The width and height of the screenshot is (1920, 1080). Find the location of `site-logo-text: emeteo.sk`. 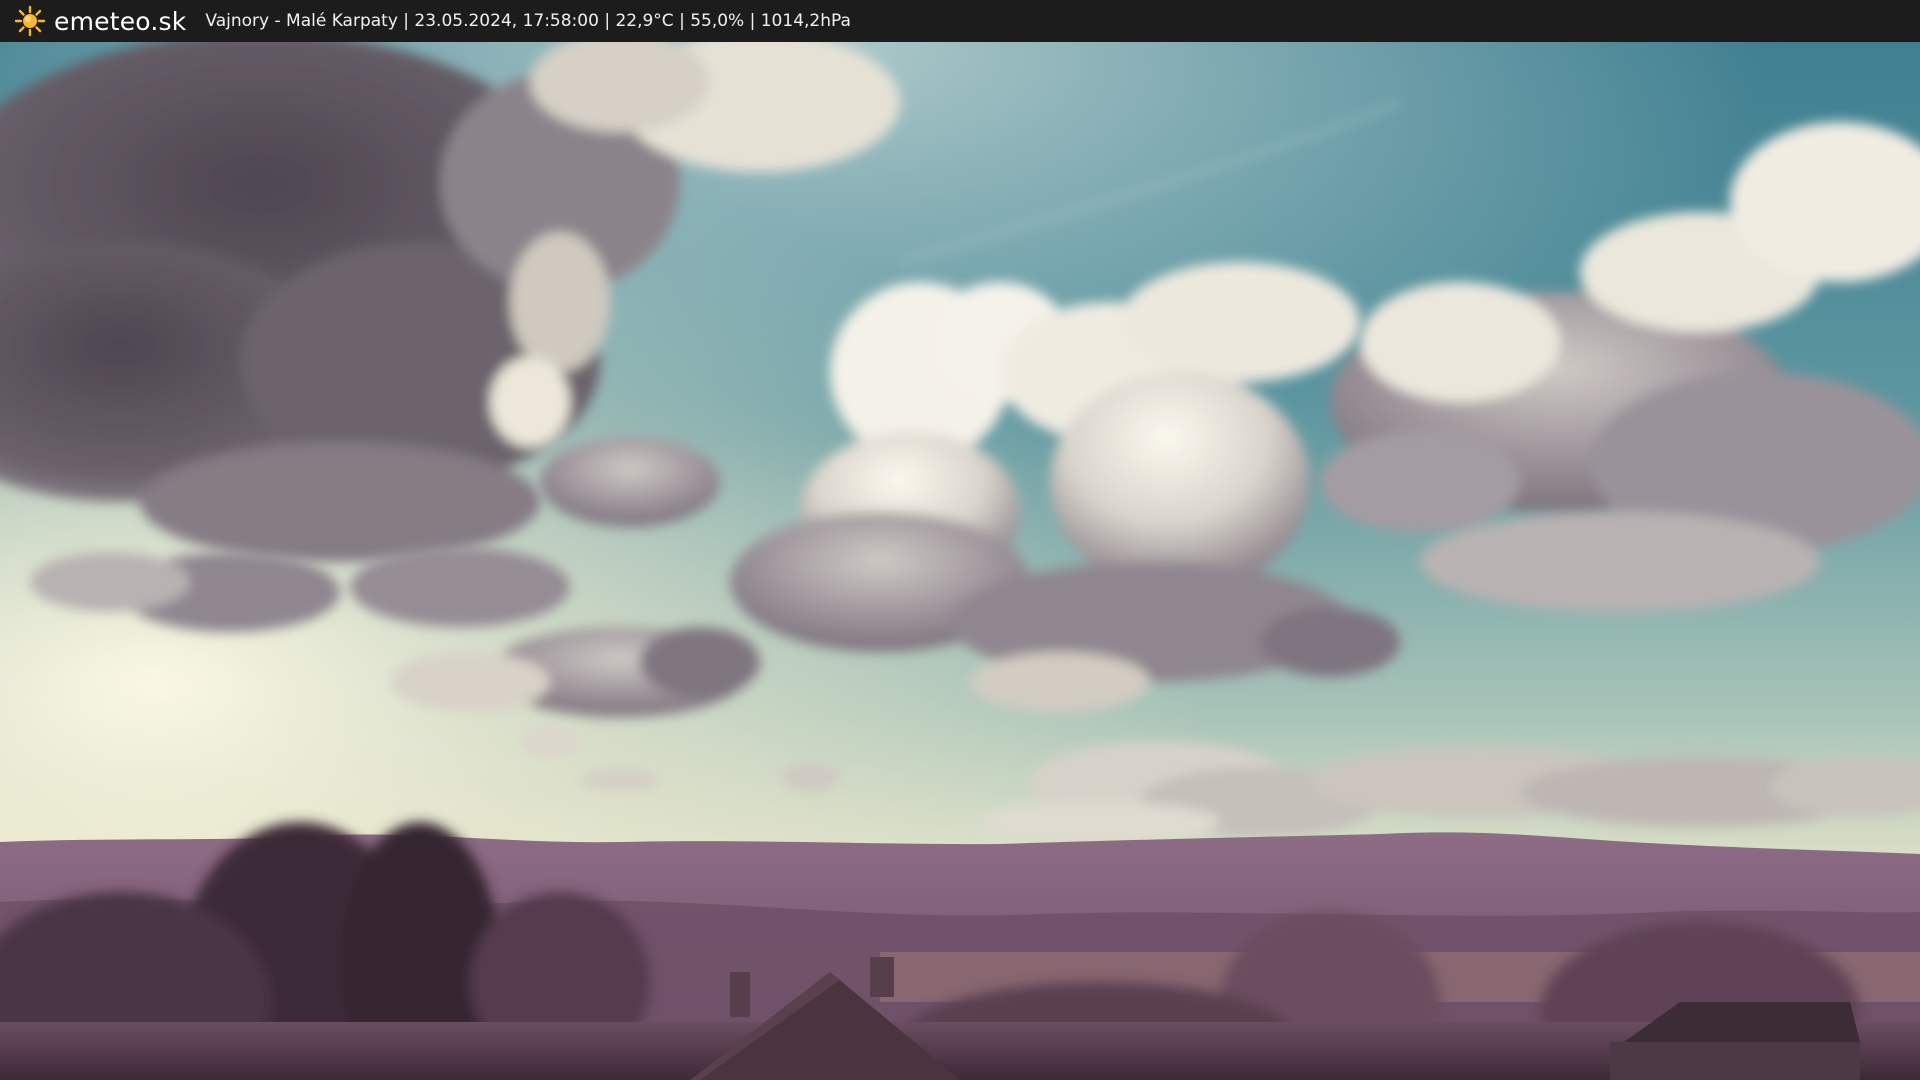

site-logo-text: emeteo.sk is located at coordinates (120, 21).